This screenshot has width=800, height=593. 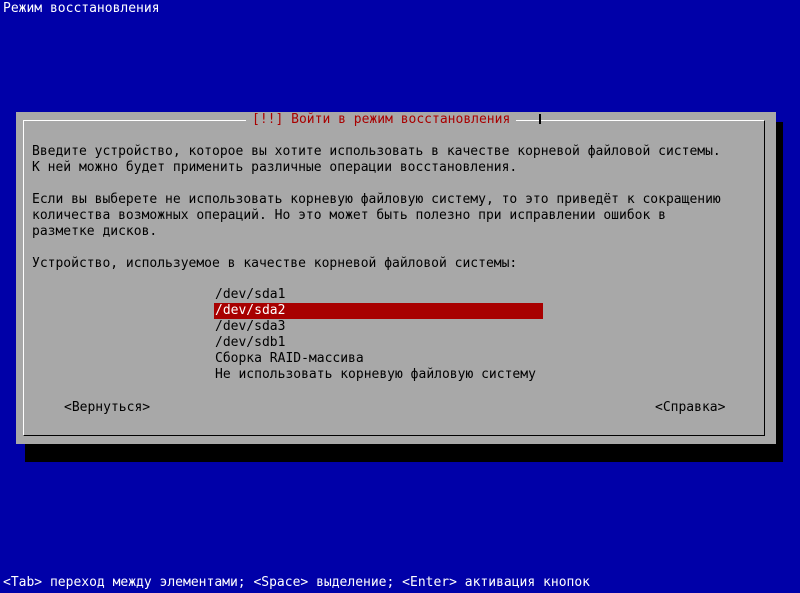 I want to click on device-option-sdb1: /dev/sdb1, so click(x=378, y=343).